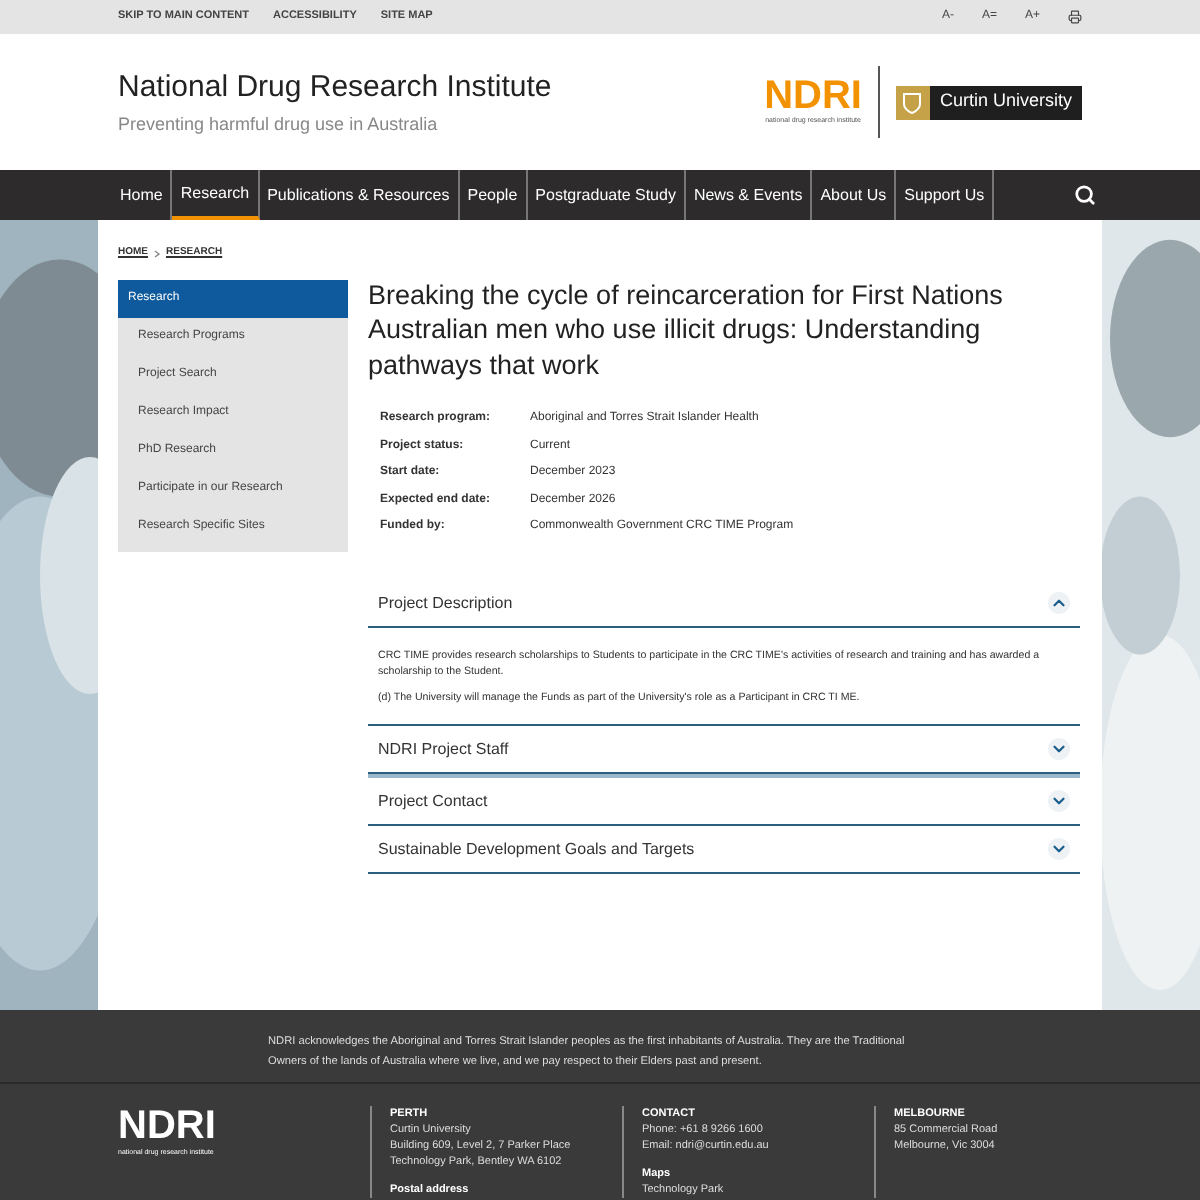 Image resolution: width=1200 pixels, height=1200 pixels. Describe the element at coordinates (1075, 17) in the screenshot. I see `print-icon` at that location.